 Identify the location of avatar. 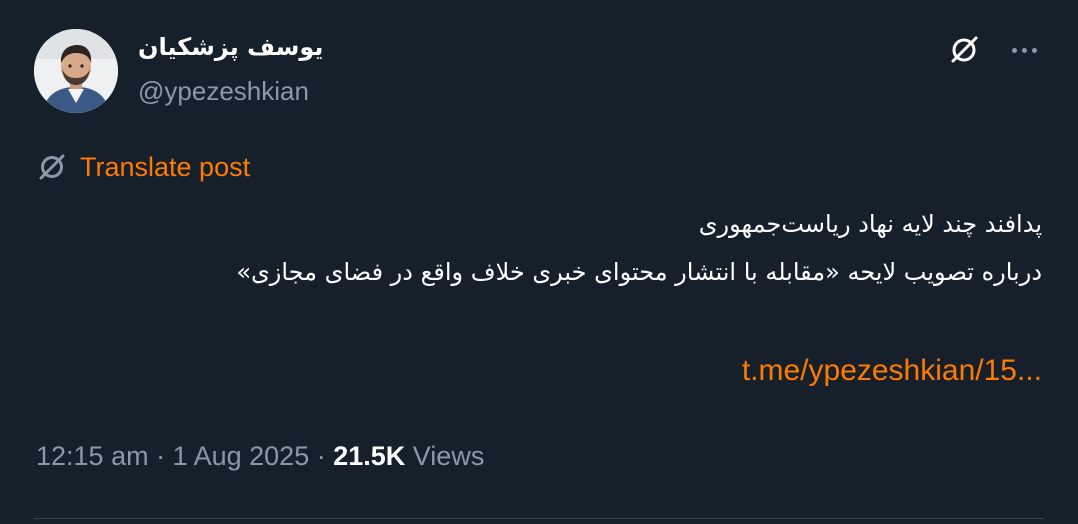
(76, 71).